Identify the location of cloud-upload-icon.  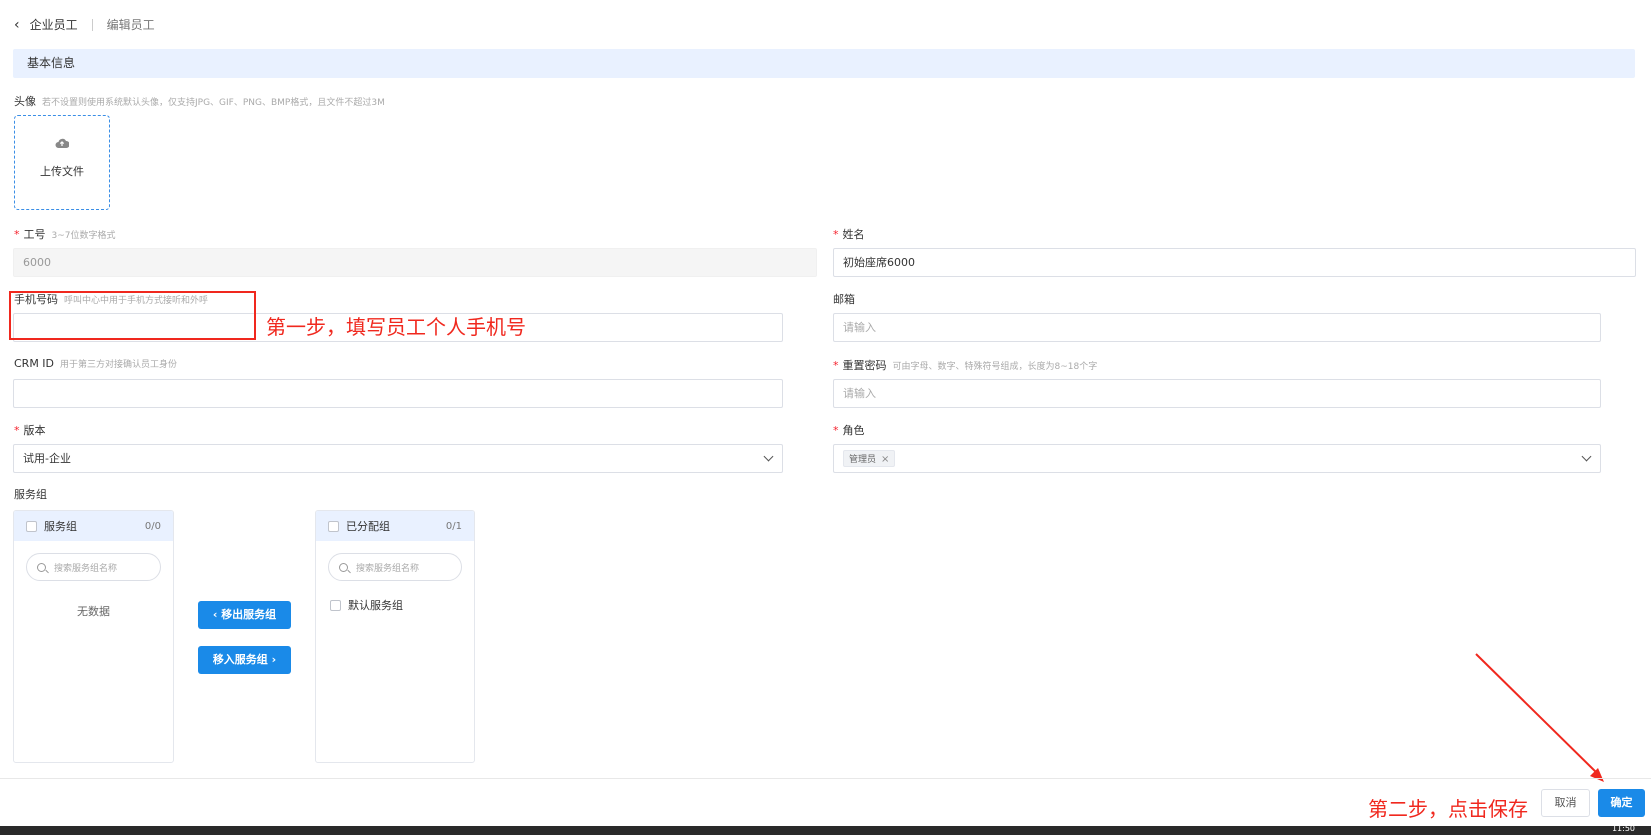
(62, 145).